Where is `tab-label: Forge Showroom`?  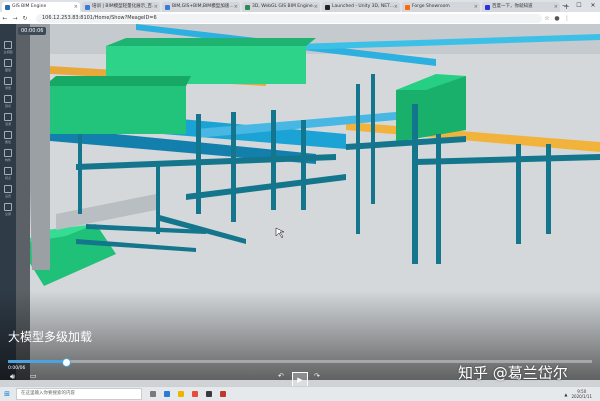
tab-label: Forge Showroom is located at coordinates (431, 6).